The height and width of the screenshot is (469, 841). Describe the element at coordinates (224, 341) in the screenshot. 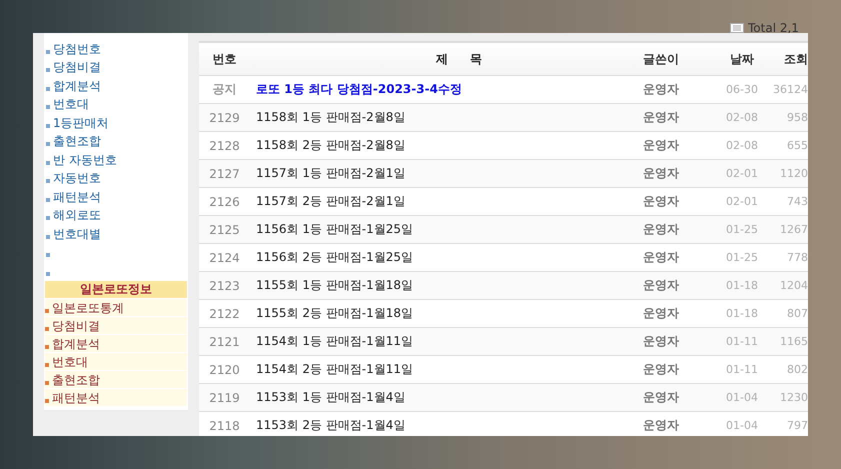

I see `post-number: 2121` at that location.